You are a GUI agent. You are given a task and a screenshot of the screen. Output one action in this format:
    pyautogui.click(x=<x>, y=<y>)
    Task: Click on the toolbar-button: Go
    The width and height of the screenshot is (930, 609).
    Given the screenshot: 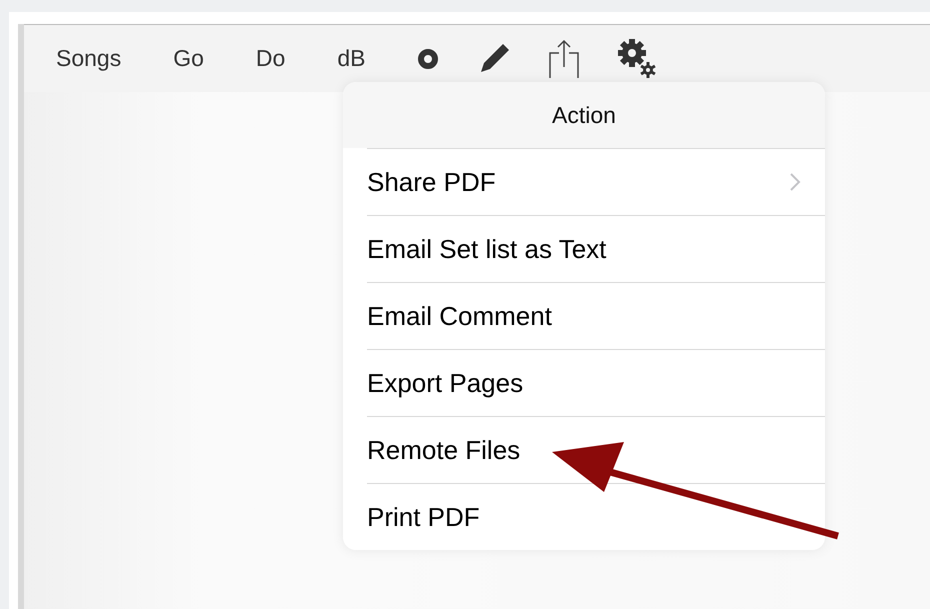 What is the action you would take?
    pyautogui.click(x=188, y=58)
    